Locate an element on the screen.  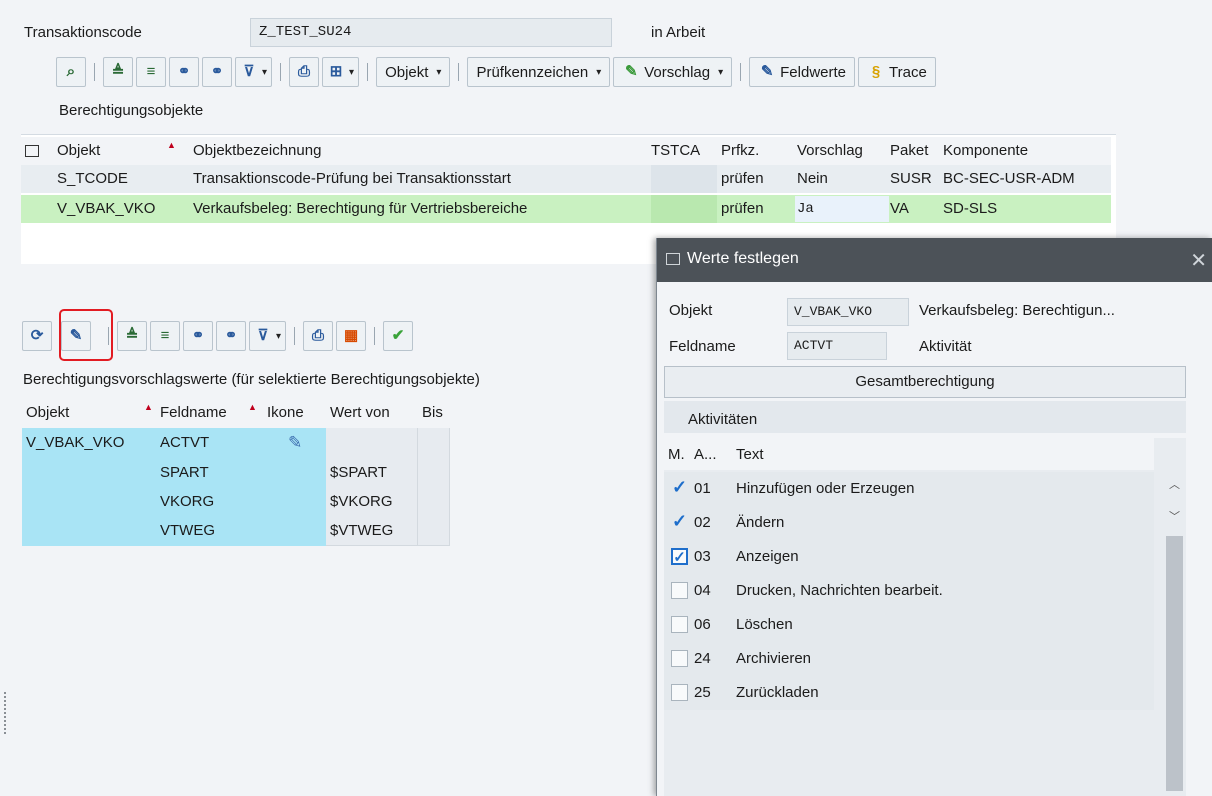
table-view-button: ▦ is located at coordinates (351, 336).